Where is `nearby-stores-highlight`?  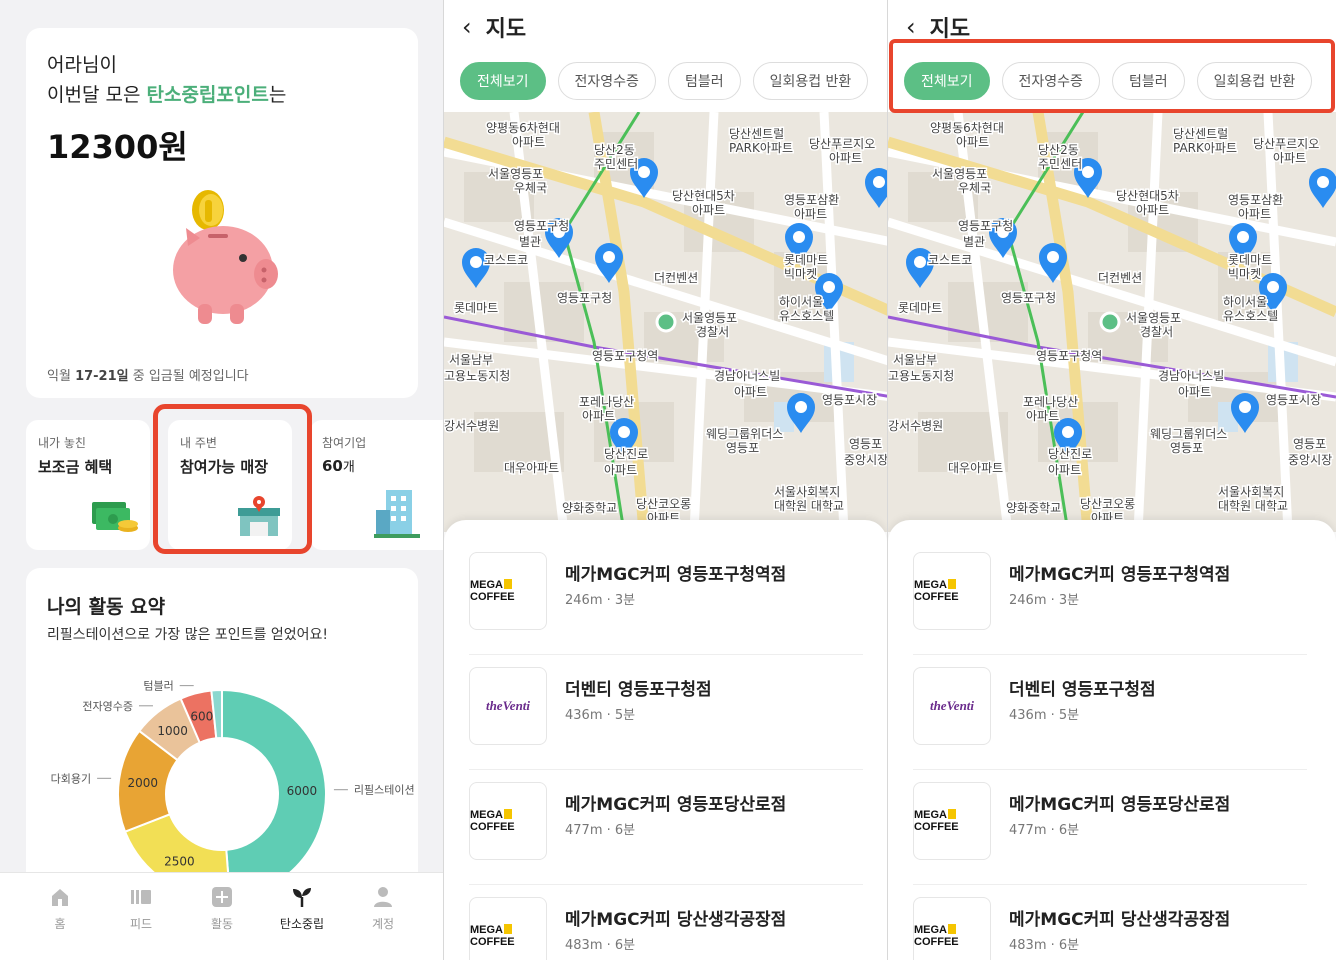
nearby-stores-highlight is located at coordinates (232, 479).